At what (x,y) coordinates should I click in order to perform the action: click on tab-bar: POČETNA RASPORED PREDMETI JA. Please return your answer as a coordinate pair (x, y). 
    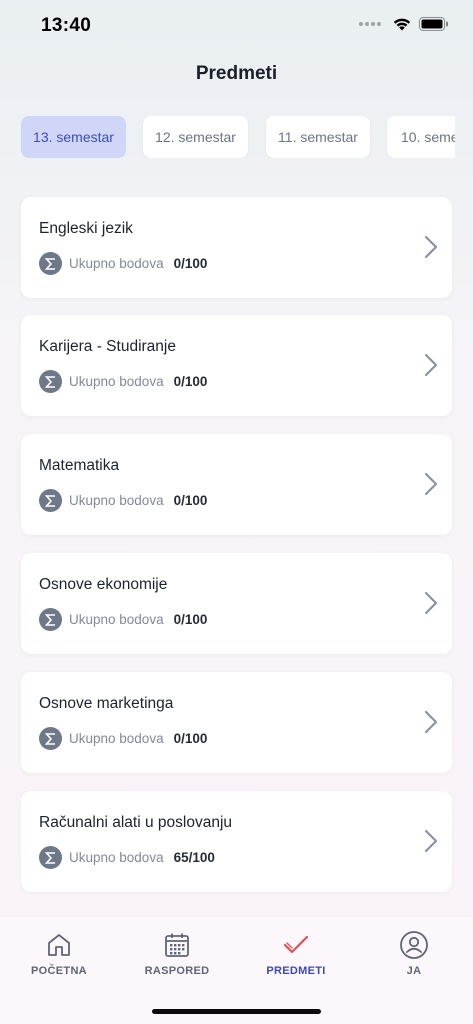
    Looking at the image, I should click on (236, 970).